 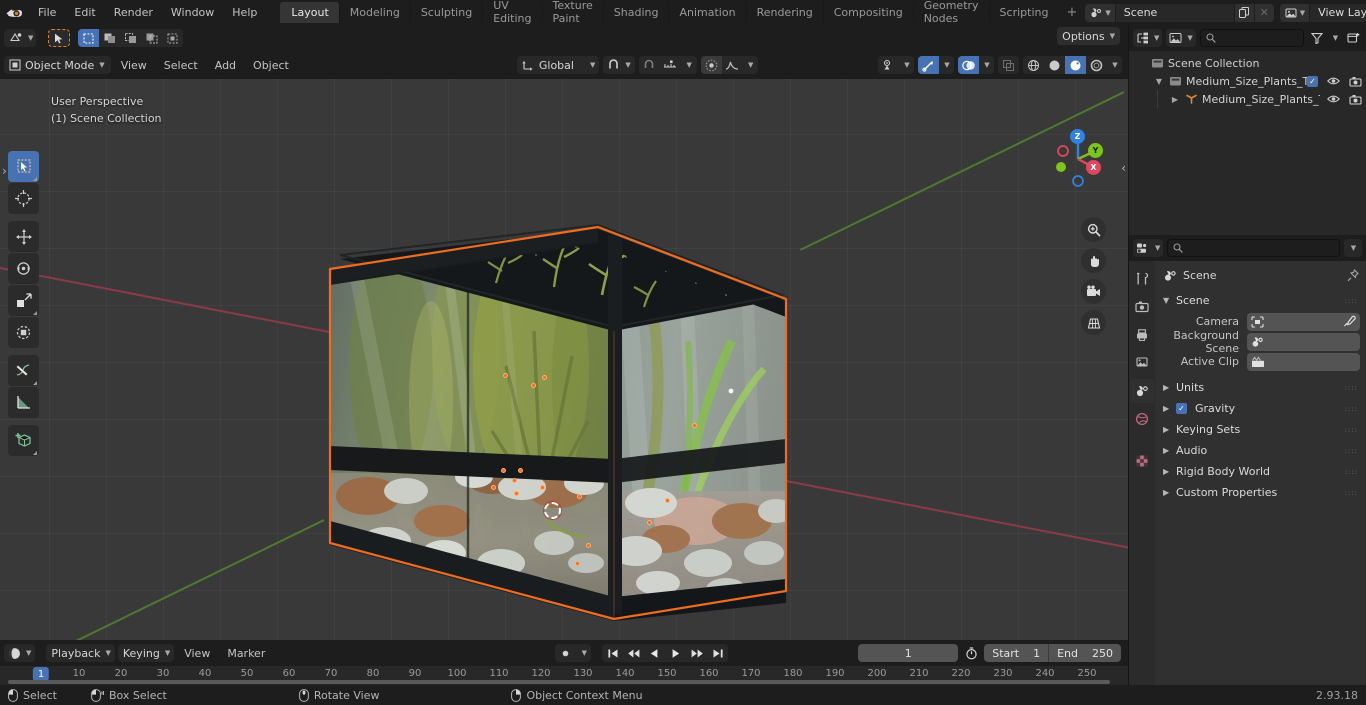 What do you see at coordinates (706, 12) in the screenshot?
I see `tab-animation: Animation` at bounding box center [706, 12].